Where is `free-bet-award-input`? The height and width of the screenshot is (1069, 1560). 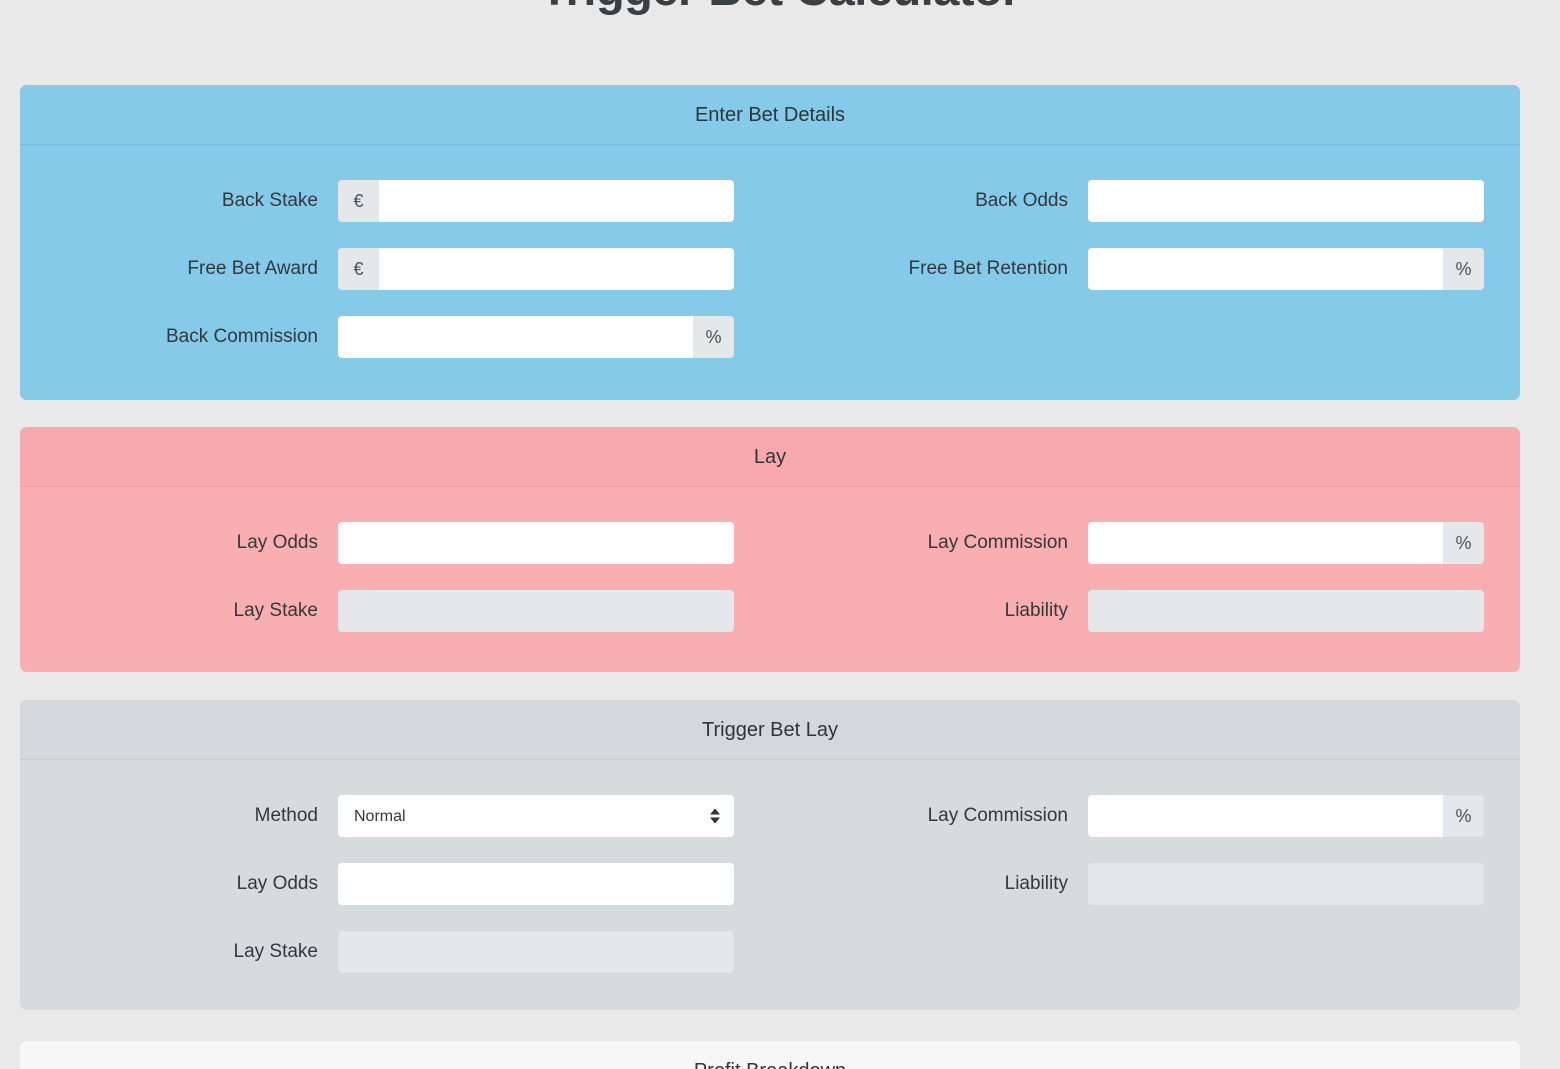
free-bet-award-input is located at coordinates (556, 269).